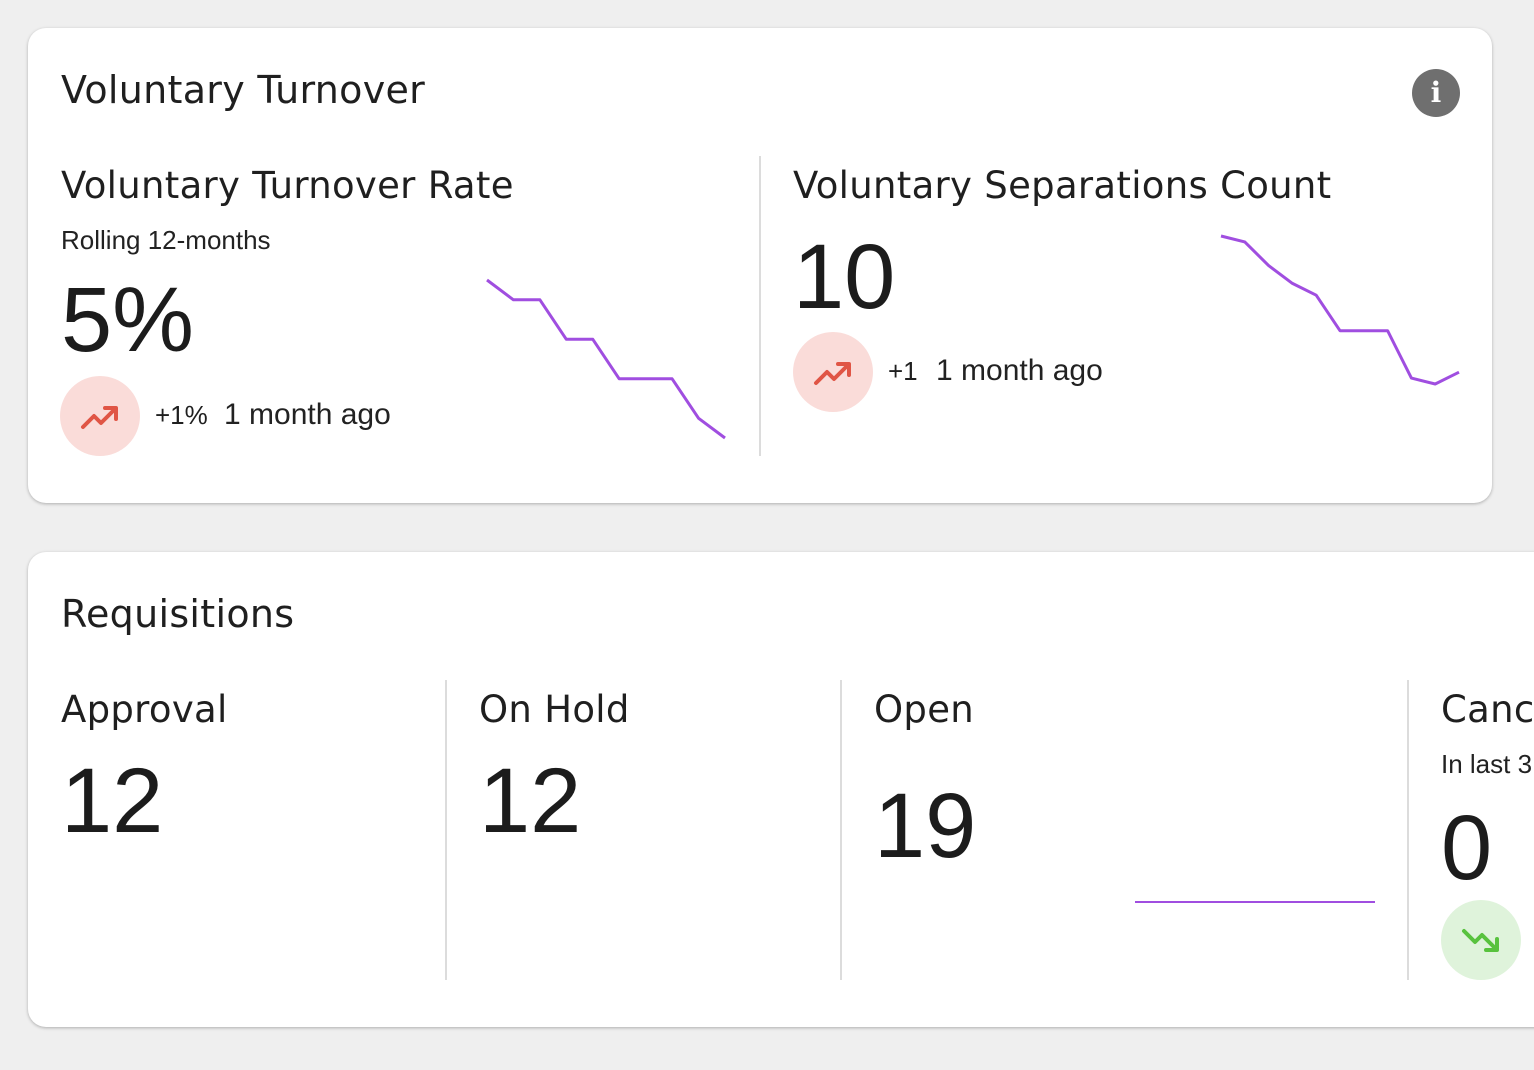 The height and width of the screenshot is (1070, 1534). I want to click on separations-count-sparkline, so click(1340, 310).